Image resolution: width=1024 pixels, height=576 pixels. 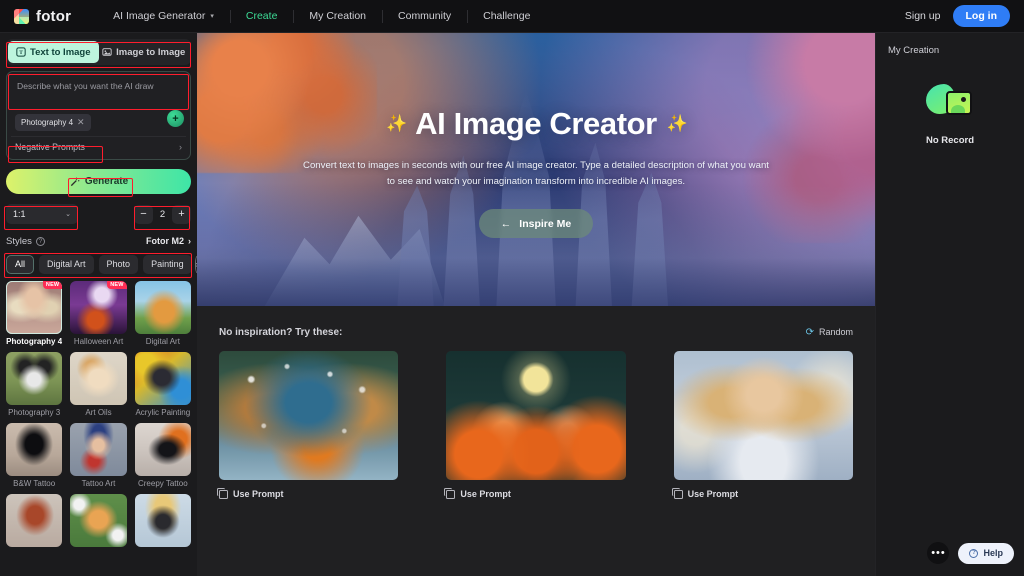 What do you see at coordinates (506, 223) in the screenshot?
I see `arrow-left-icon: ←` at bounding box center [506, 223].